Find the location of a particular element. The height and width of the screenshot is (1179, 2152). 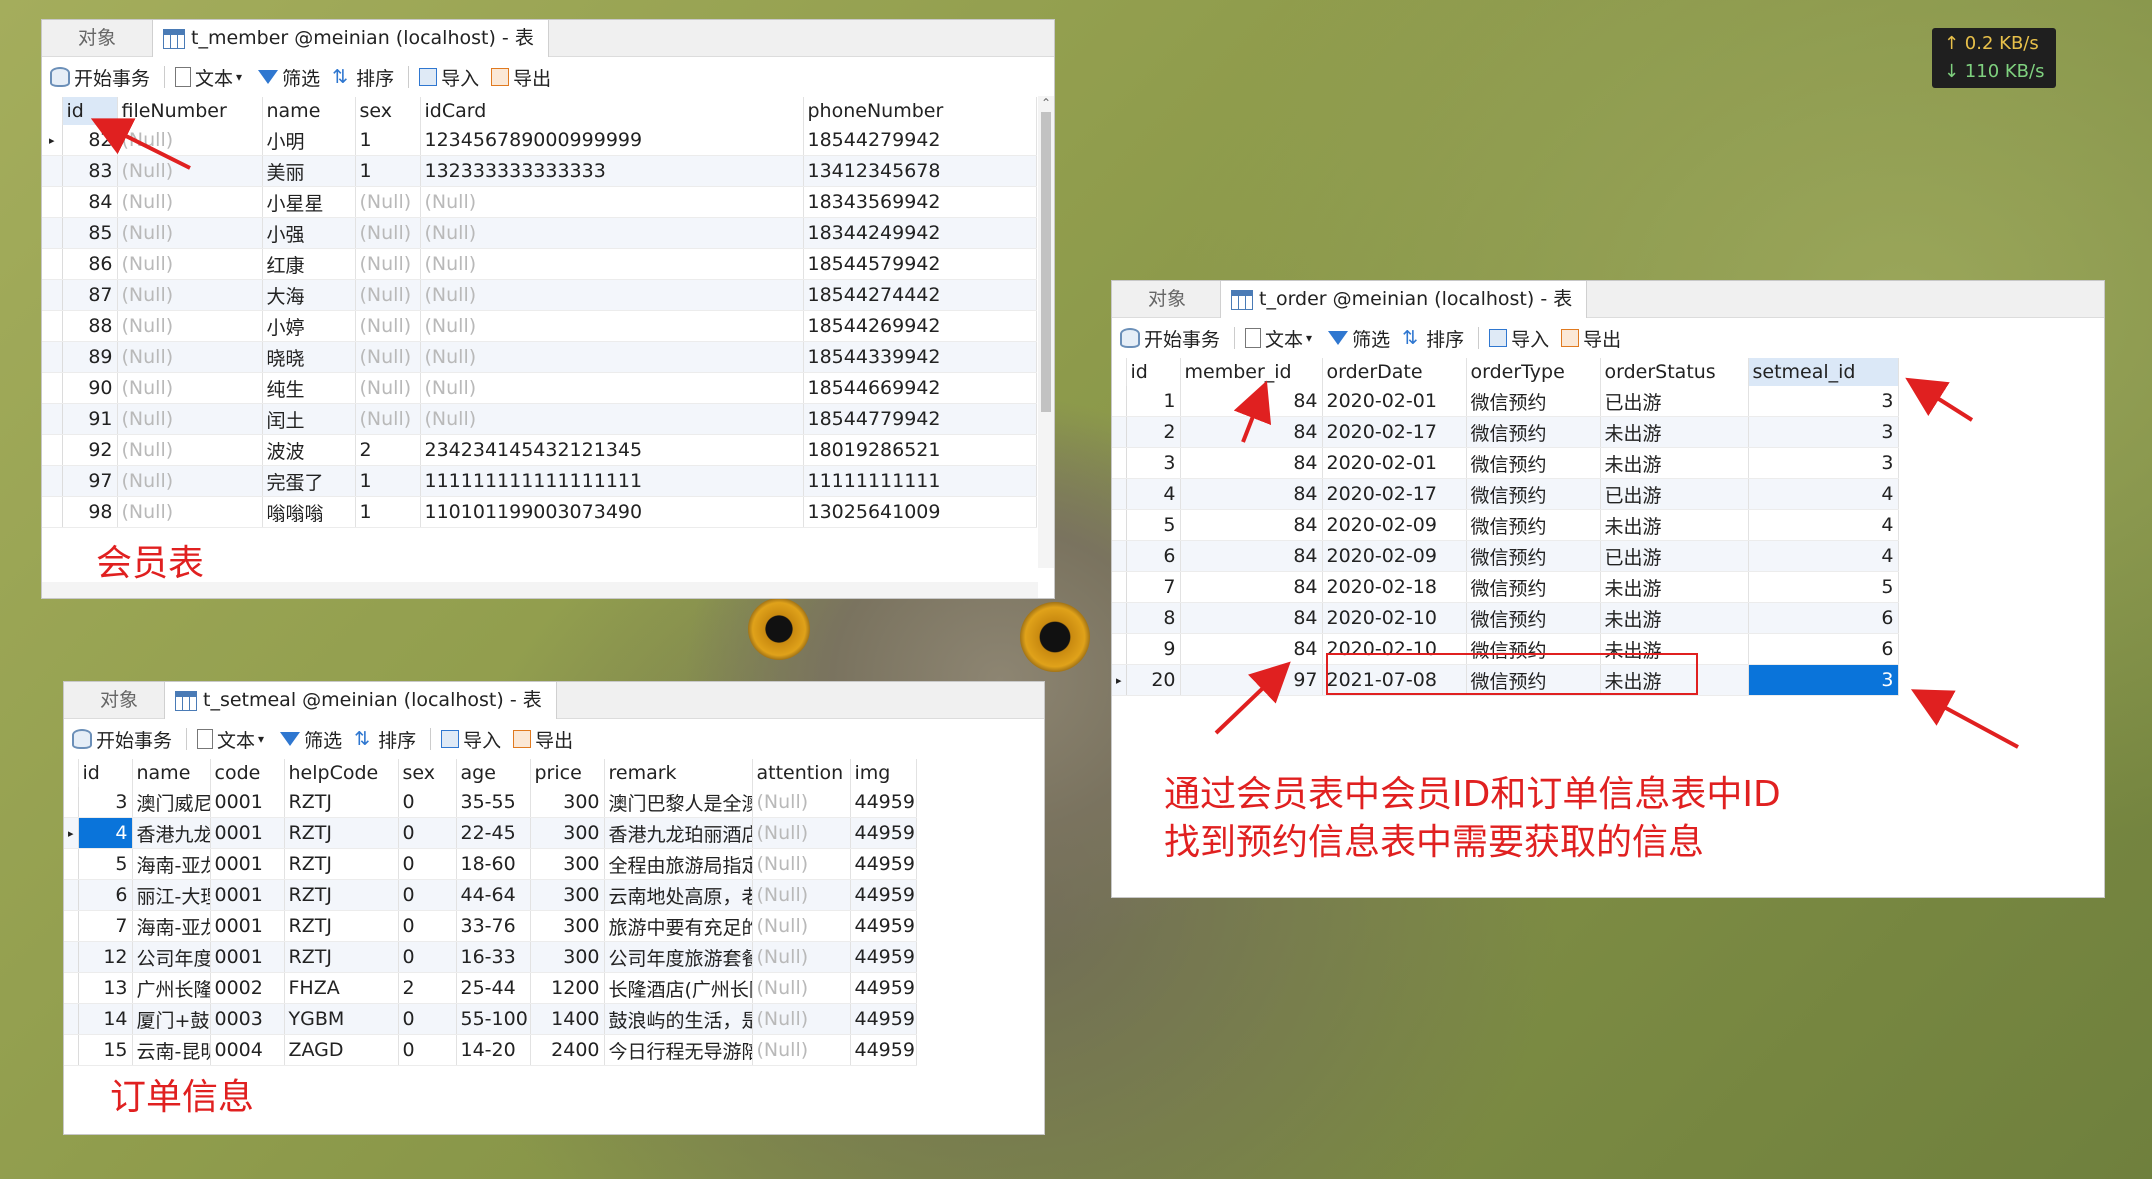

arrow-setmeal-id-header is located at coordinates (1939, 399).